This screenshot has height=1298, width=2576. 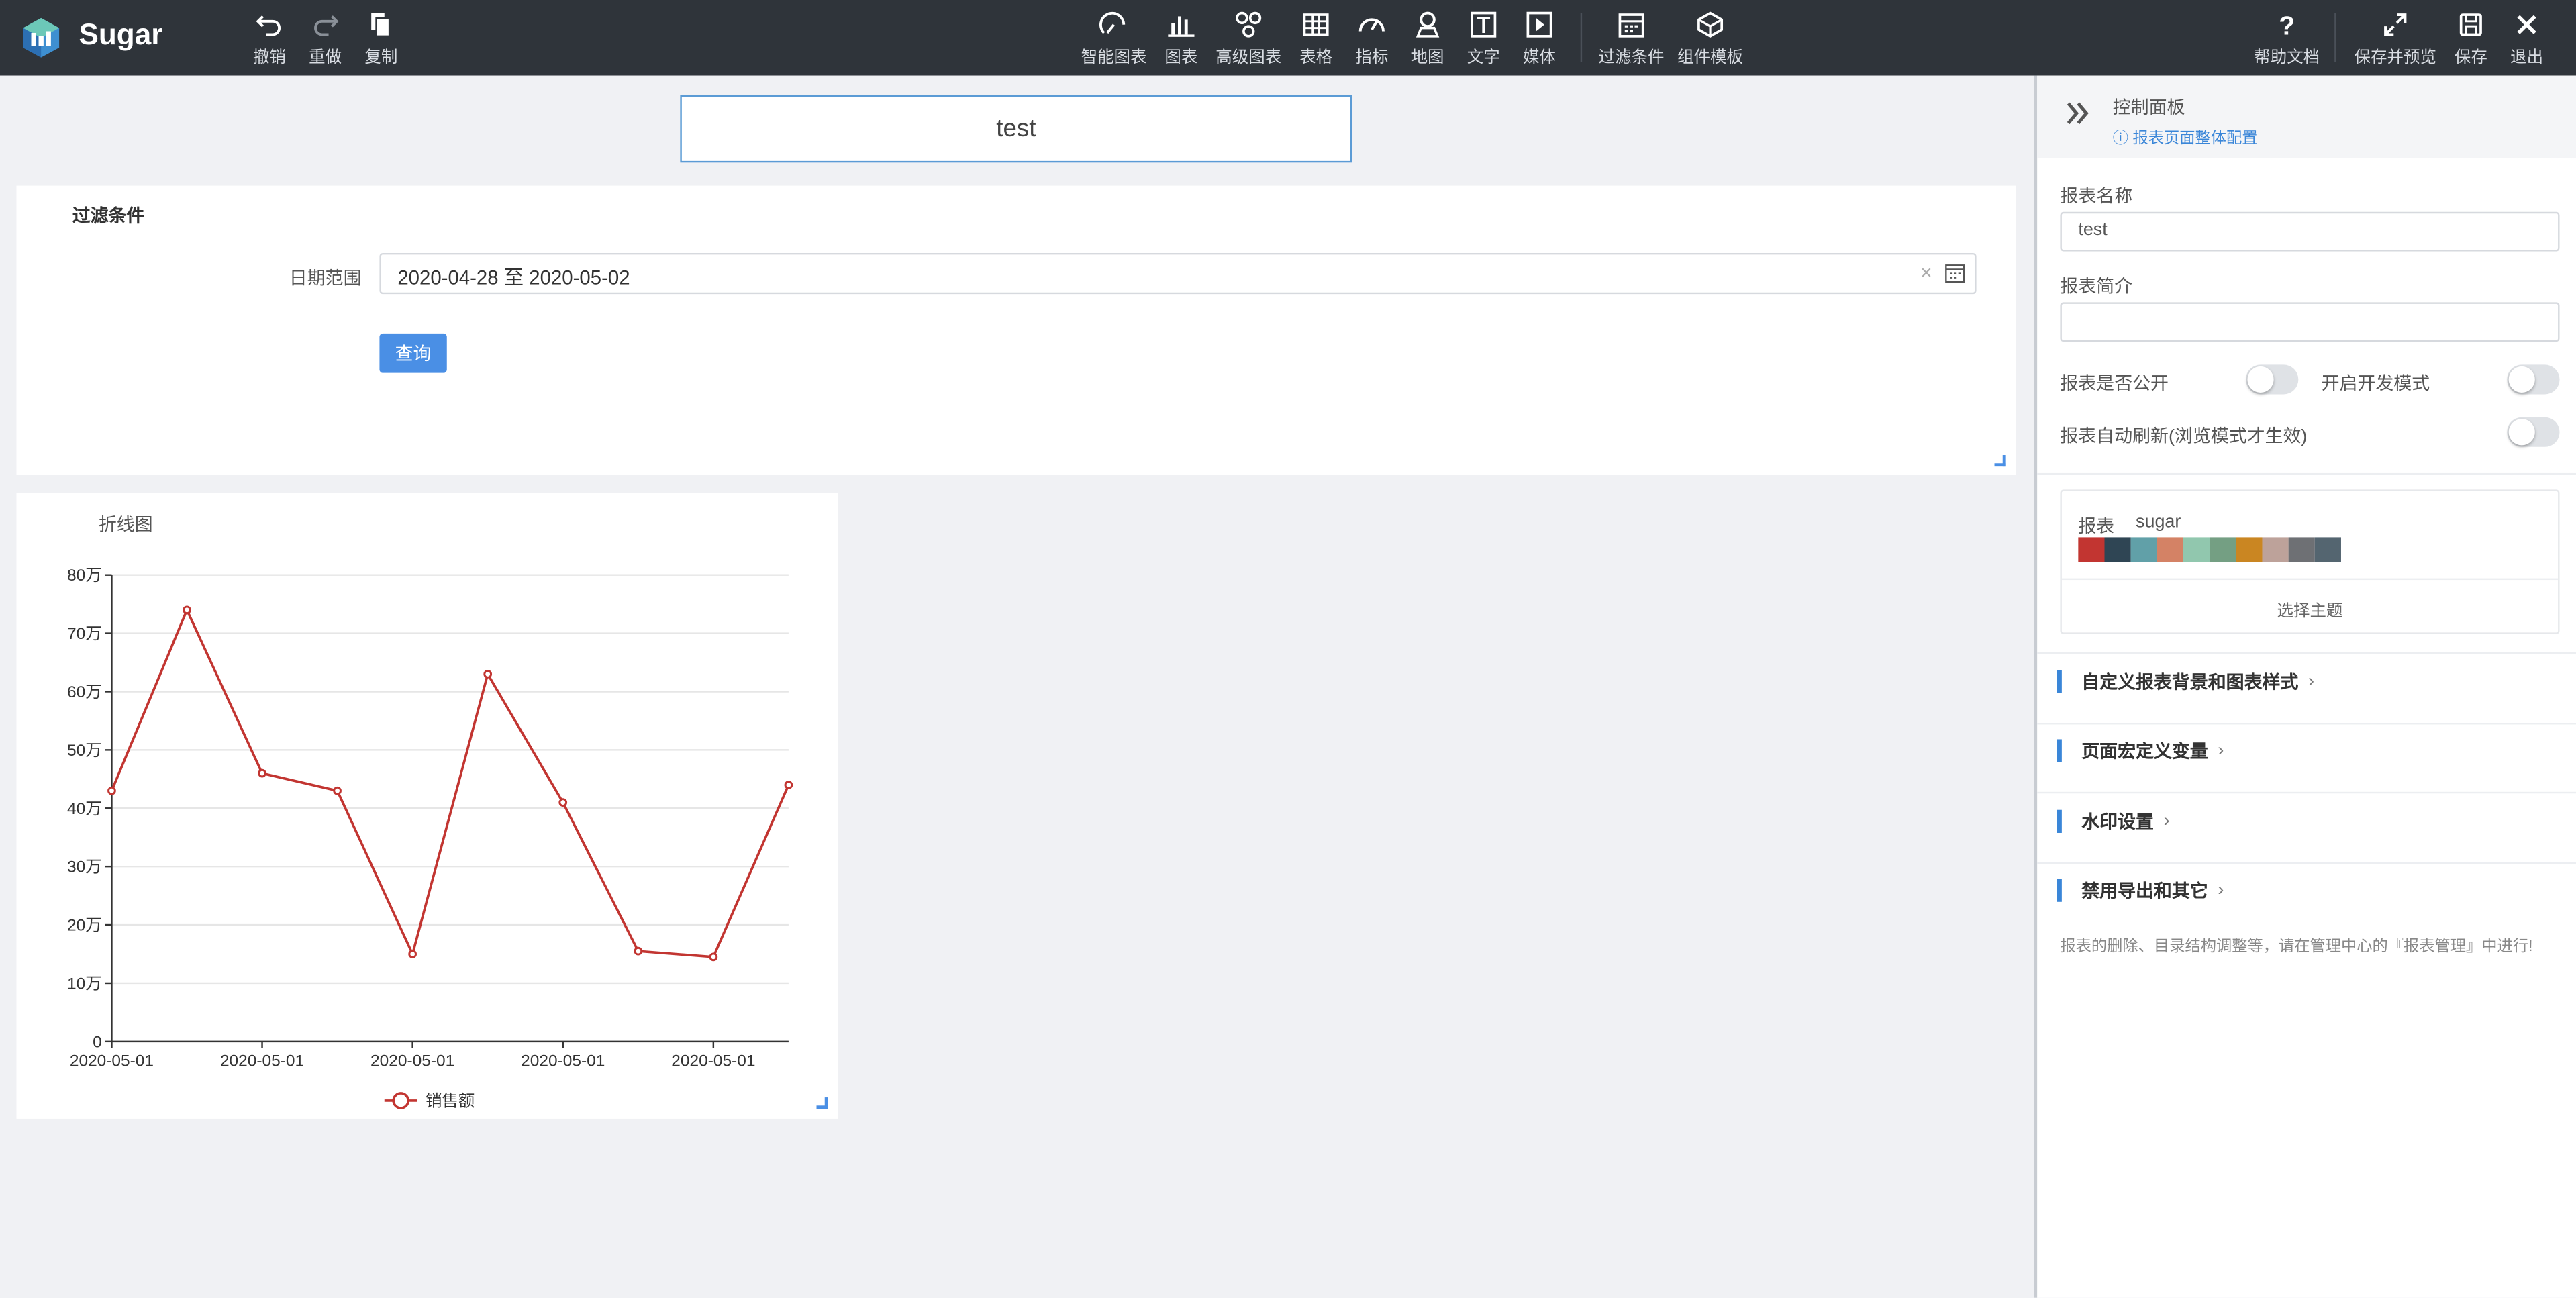 What do you see at coordinates (2375, 385) in the screenshot?
I see `dev-mode-label: 开启开发模式` at bounding box center [2375, 385].